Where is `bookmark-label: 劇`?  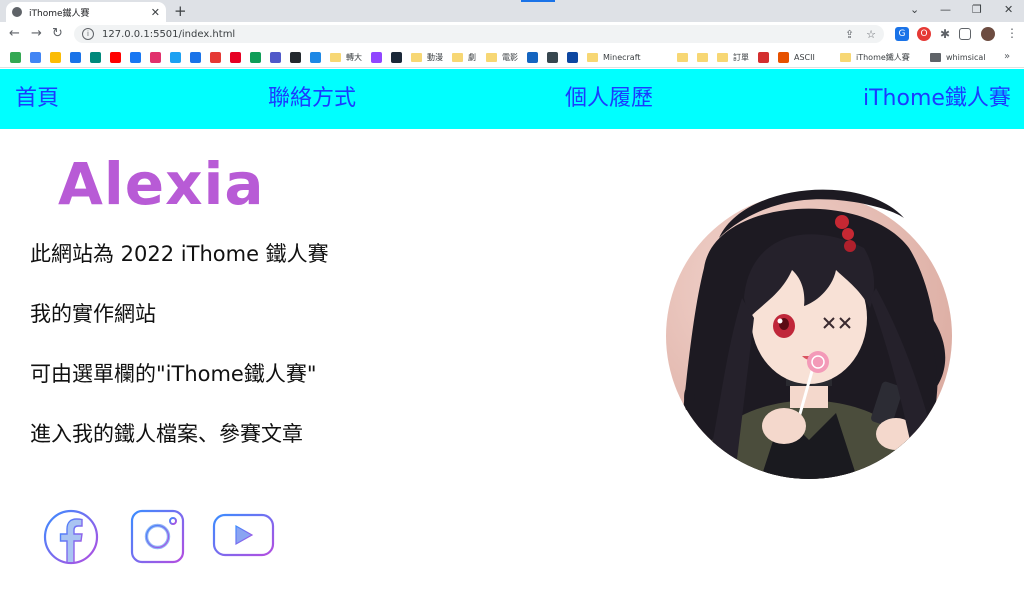
bookmark-label: 劇 is located at coordinates (472, 57).